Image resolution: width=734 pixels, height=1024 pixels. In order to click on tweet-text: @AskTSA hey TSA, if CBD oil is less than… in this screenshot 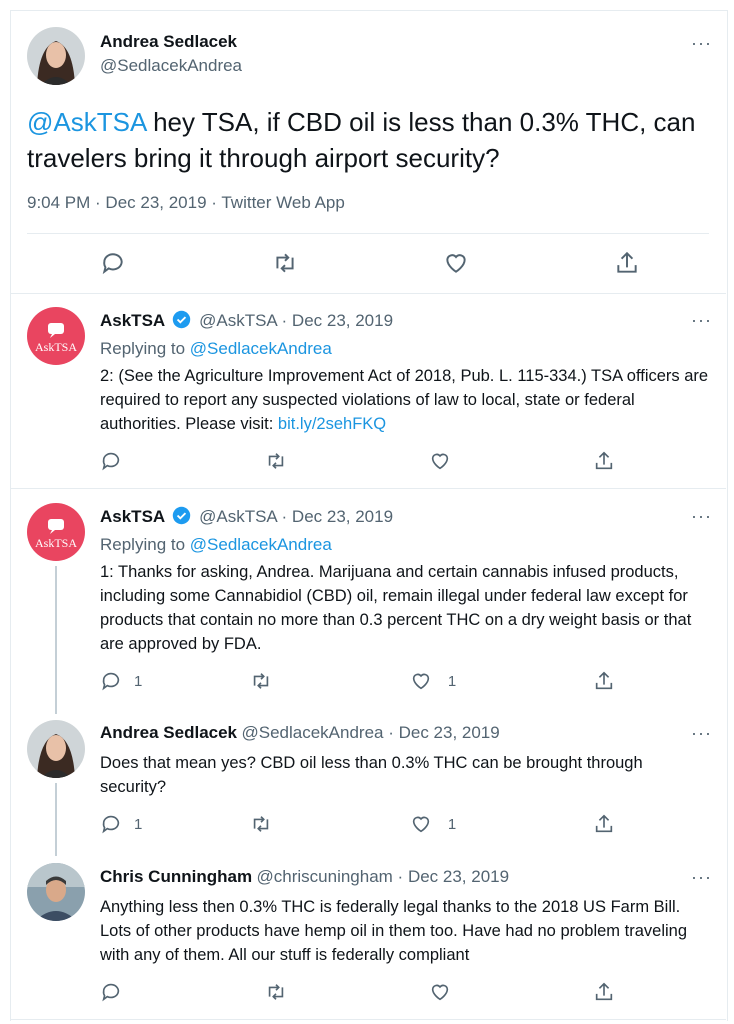, I will do `click(361, 140)`.